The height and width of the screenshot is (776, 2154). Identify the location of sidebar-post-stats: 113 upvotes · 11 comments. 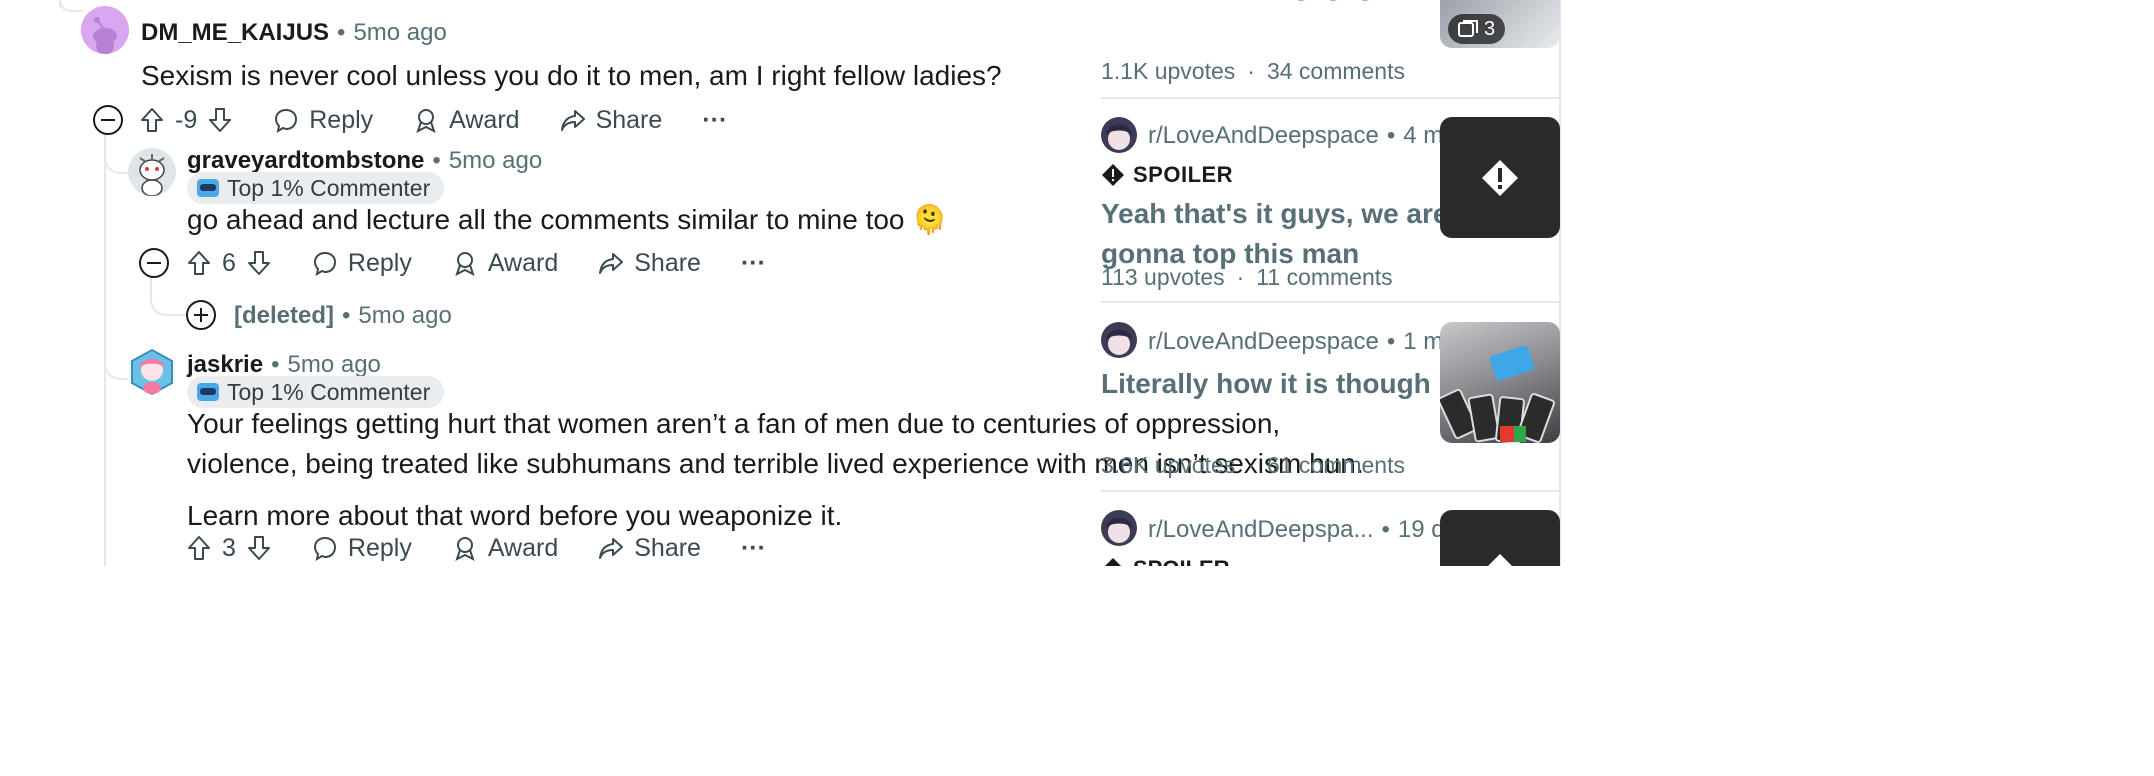
(1247, 277).